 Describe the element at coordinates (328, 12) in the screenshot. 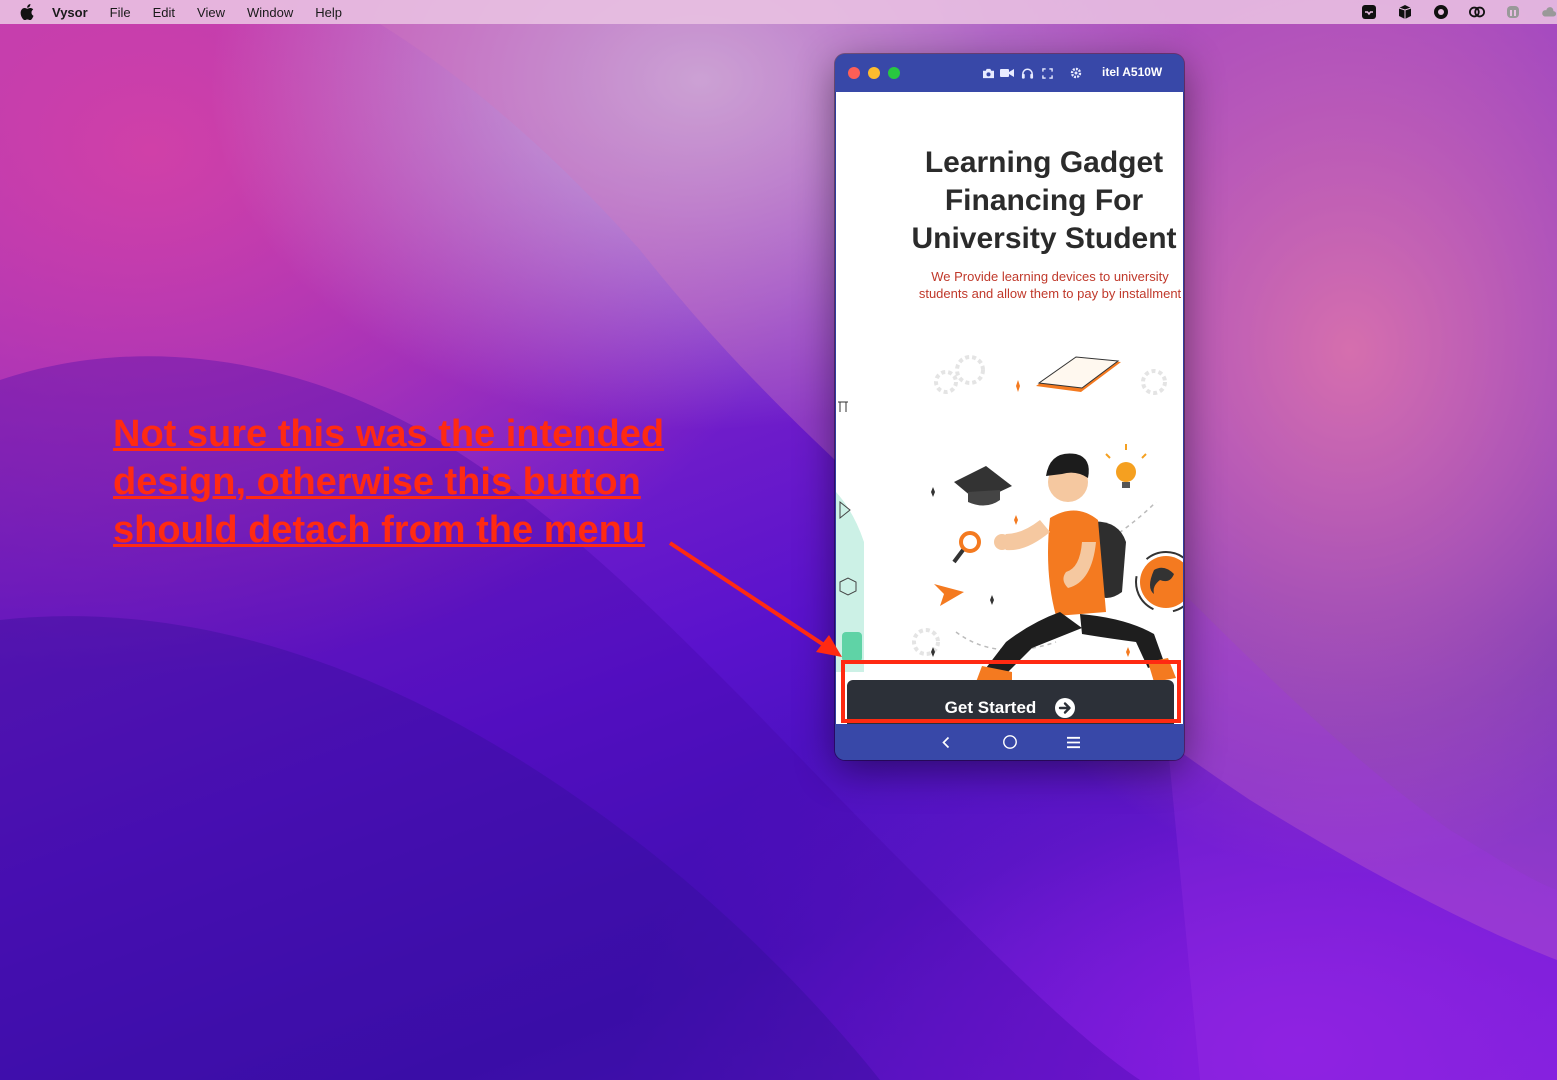

I see `menu-help: Help` at that location.